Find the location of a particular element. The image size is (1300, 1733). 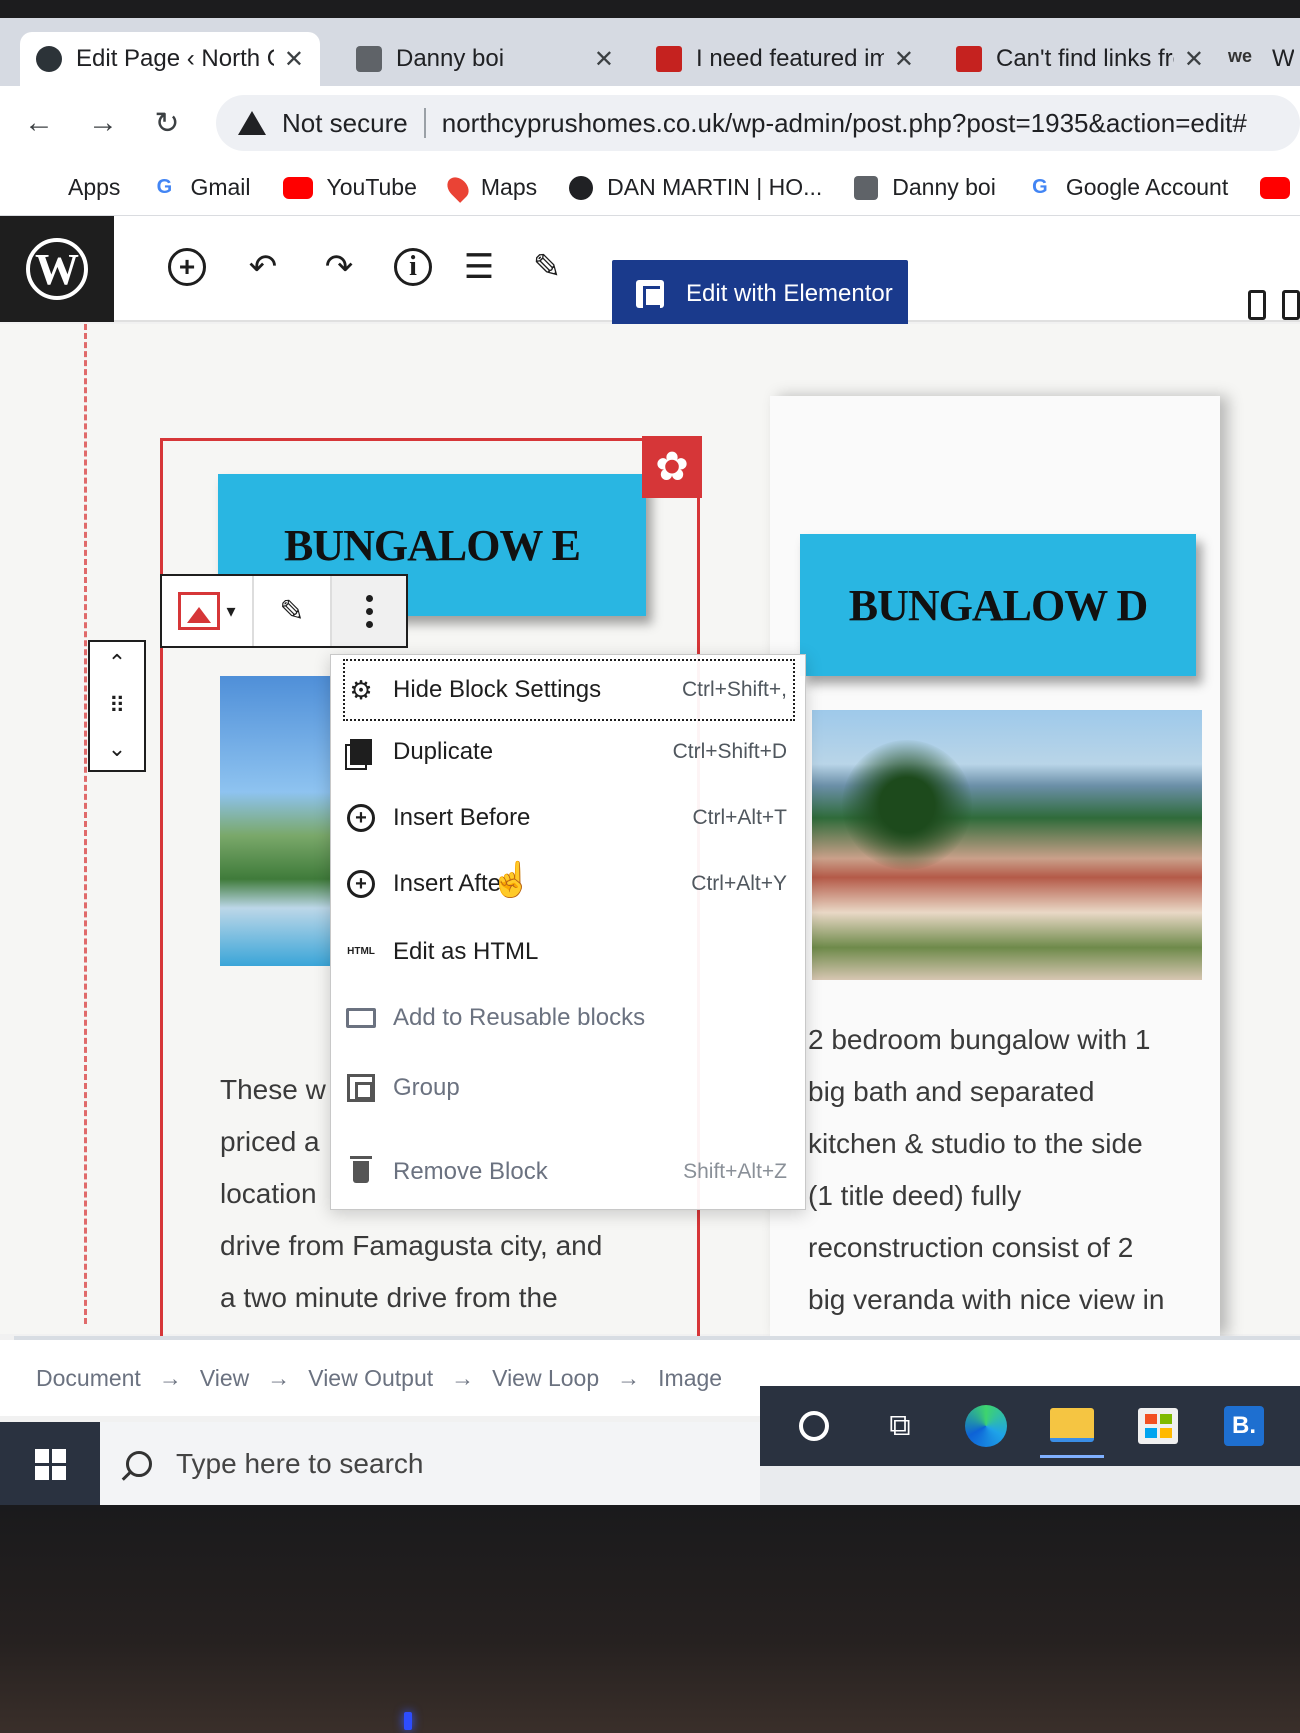

menu-item-group: Group is located at coordinates (569, 1088).